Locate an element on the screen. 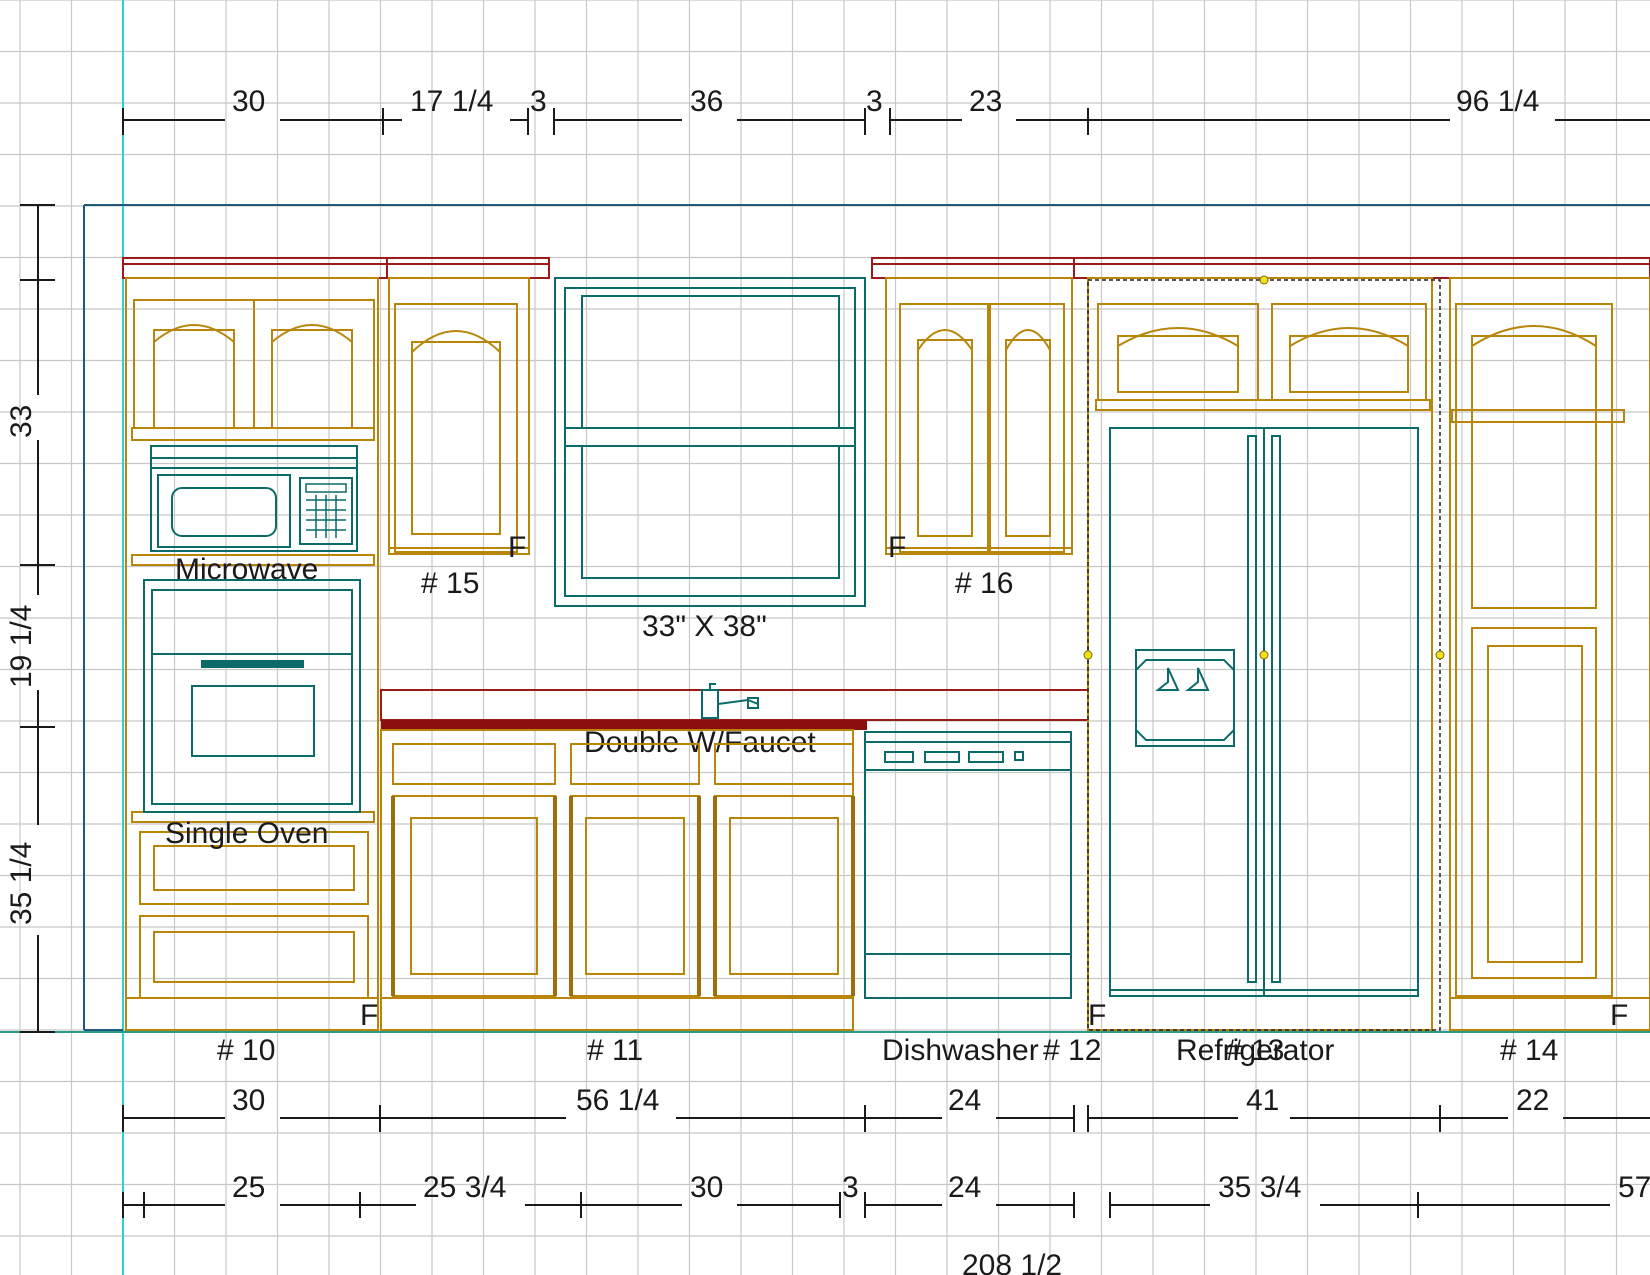 Image resolution: width=1650 pixels, height=1275 pixels. cabinet-number-11: # 11 is located at coordinates (615, 1050).